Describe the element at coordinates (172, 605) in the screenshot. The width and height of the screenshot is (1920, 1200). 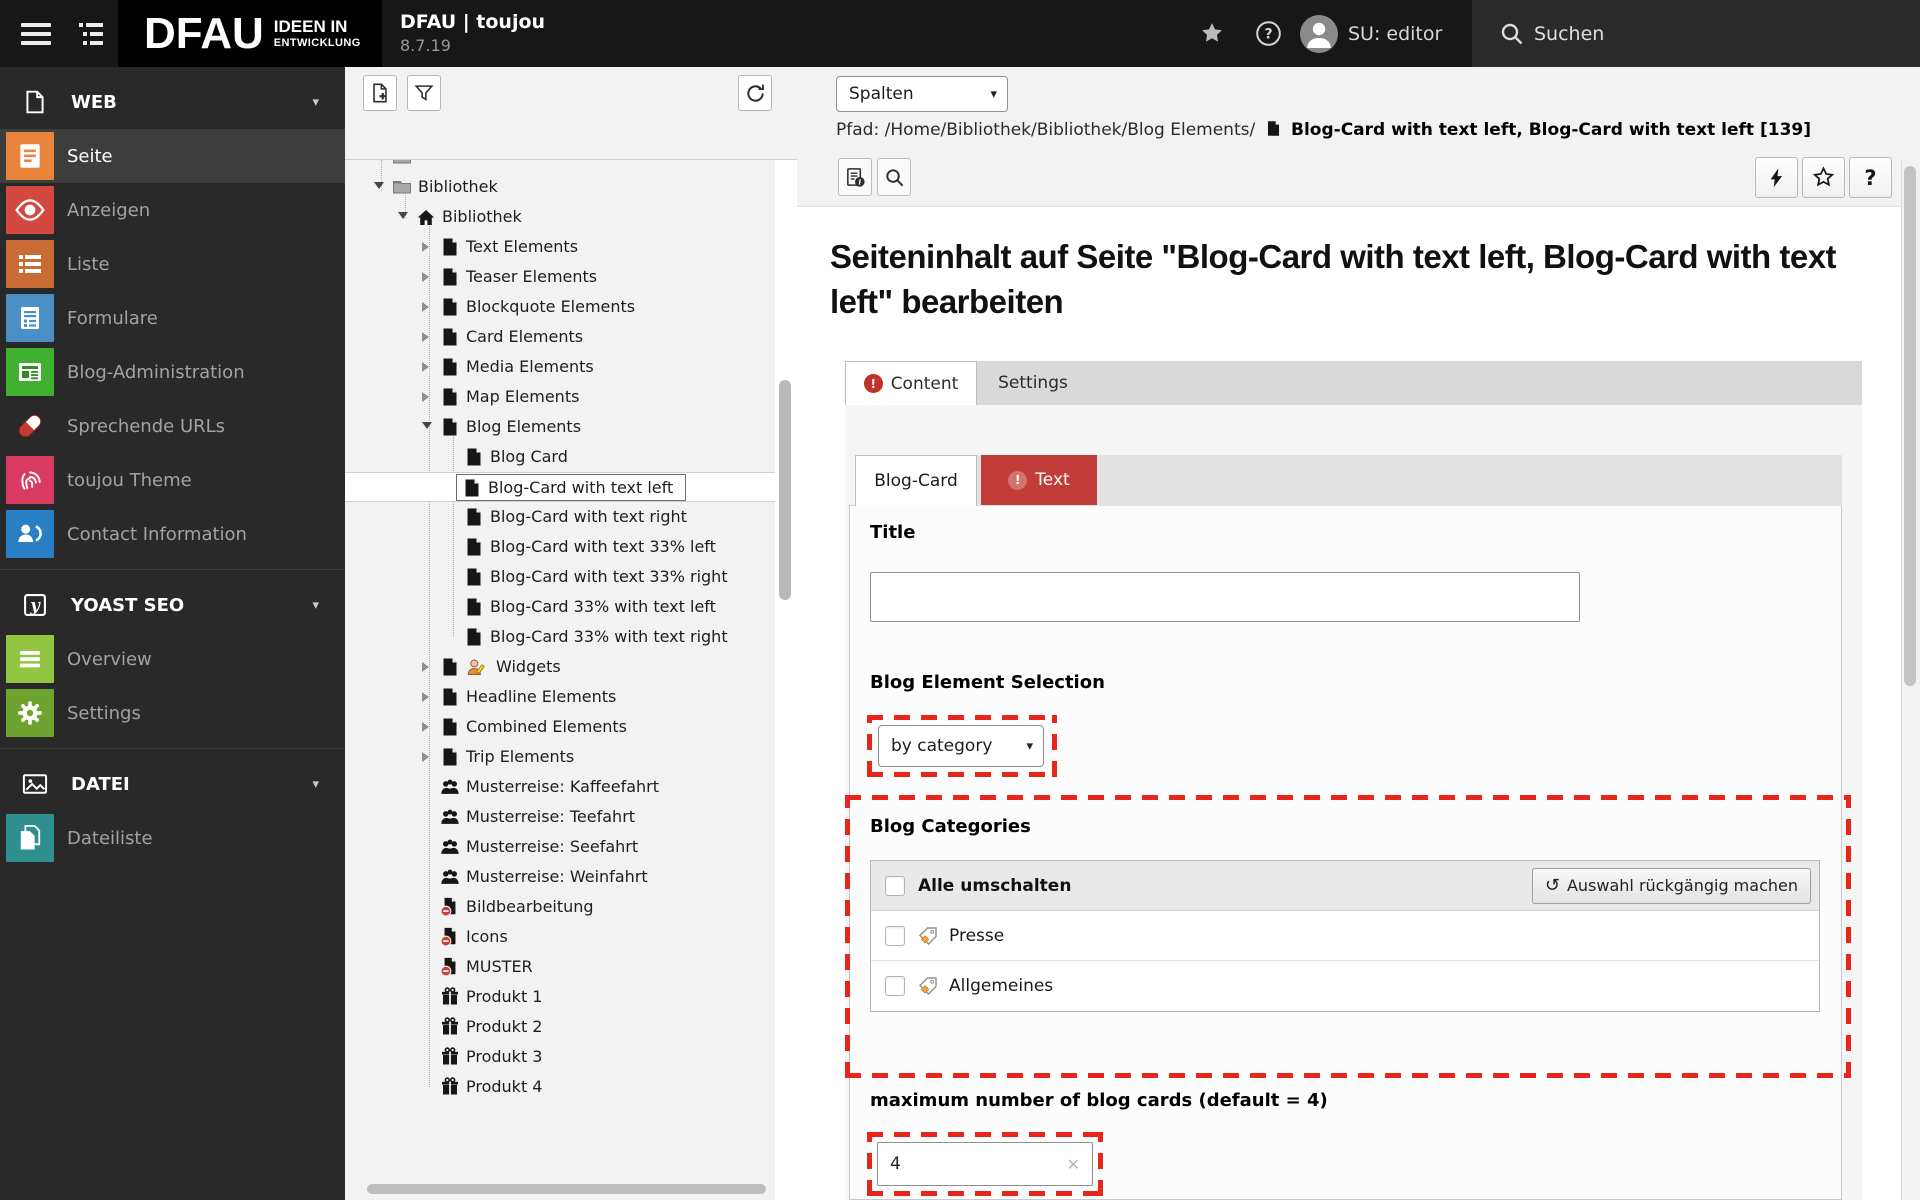
I see `sidebar-section-yoast-seo: y YOAST SEO ▾` at that location.